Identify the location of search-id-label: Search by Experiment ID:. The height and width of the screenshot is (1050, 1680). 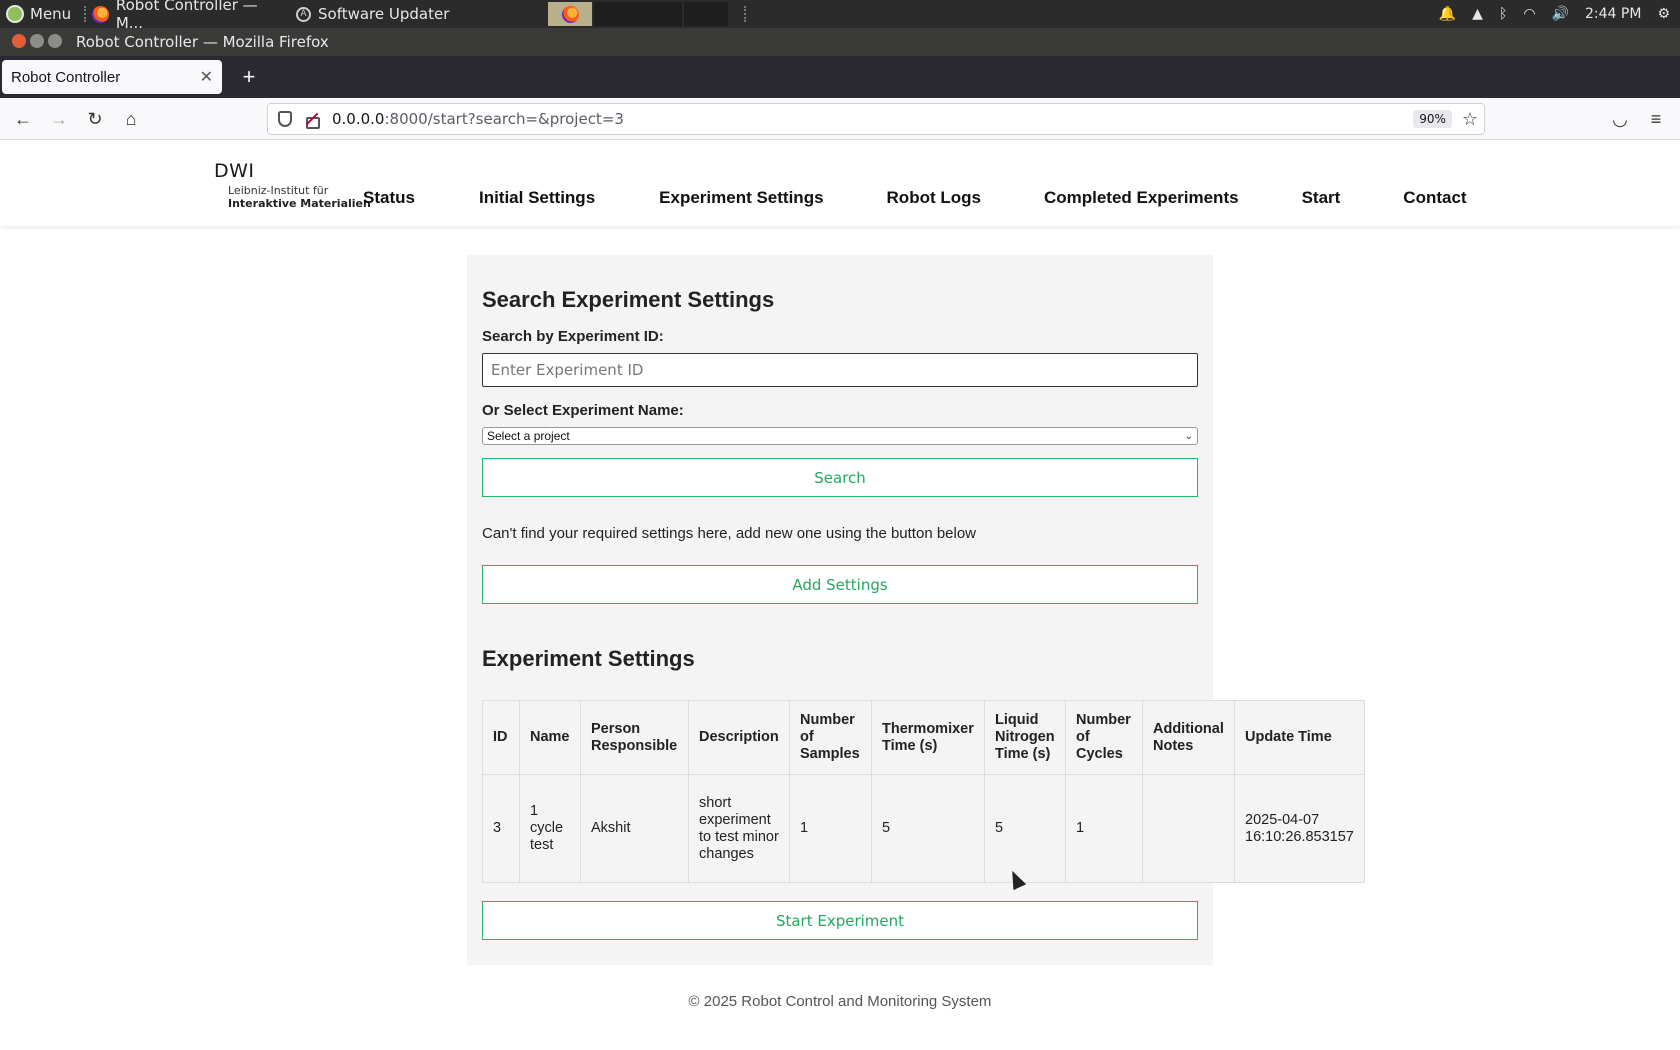
(573, 336).